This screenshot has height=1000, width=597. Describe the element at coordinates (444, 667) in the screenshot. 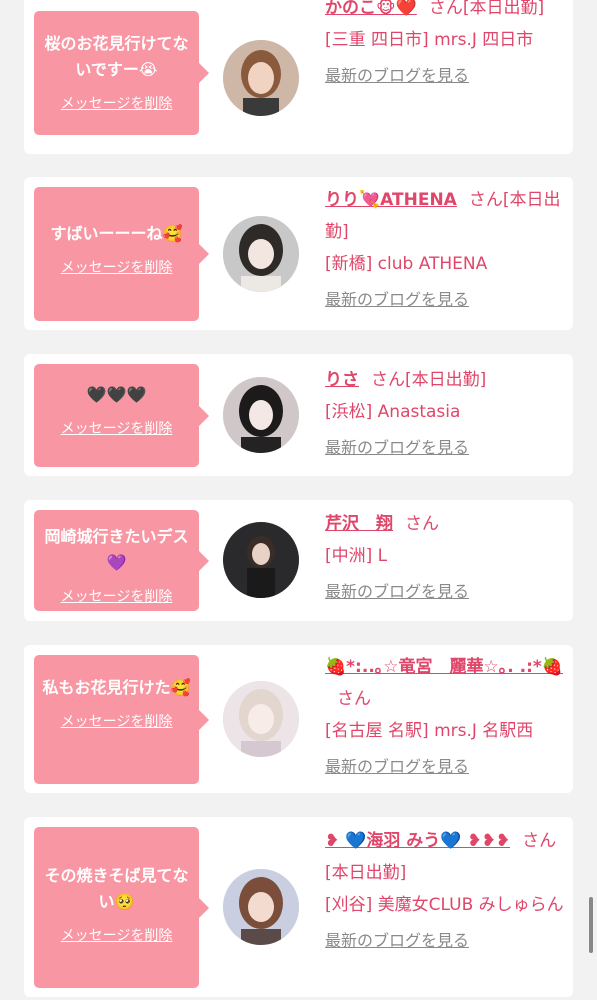

I see `member-name-link: 🍓*:..｡☆竜宮 麗華☆｡. .:*🍓` at that location.